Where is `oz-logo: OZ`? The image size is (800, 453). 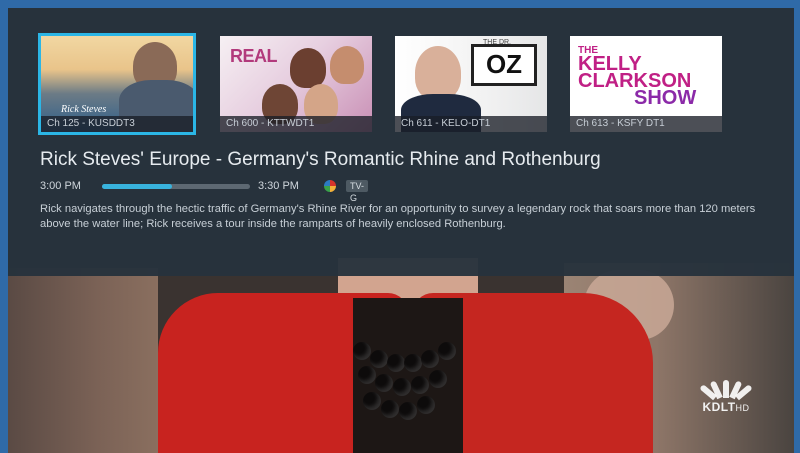
oz-logo: OZ is located at coordinates (504, 65).